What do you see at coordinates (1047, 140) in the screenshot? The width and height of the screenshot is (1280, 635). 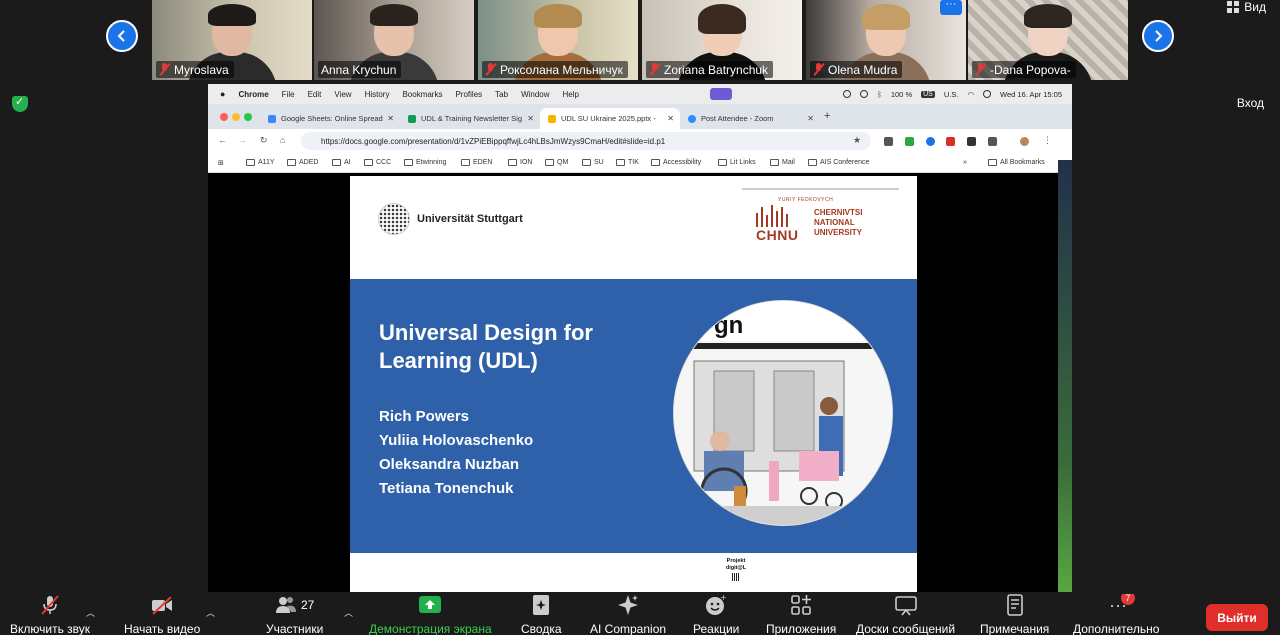 I see `browser-menu-icon: ⋮` at bounding box center [1047, 140].